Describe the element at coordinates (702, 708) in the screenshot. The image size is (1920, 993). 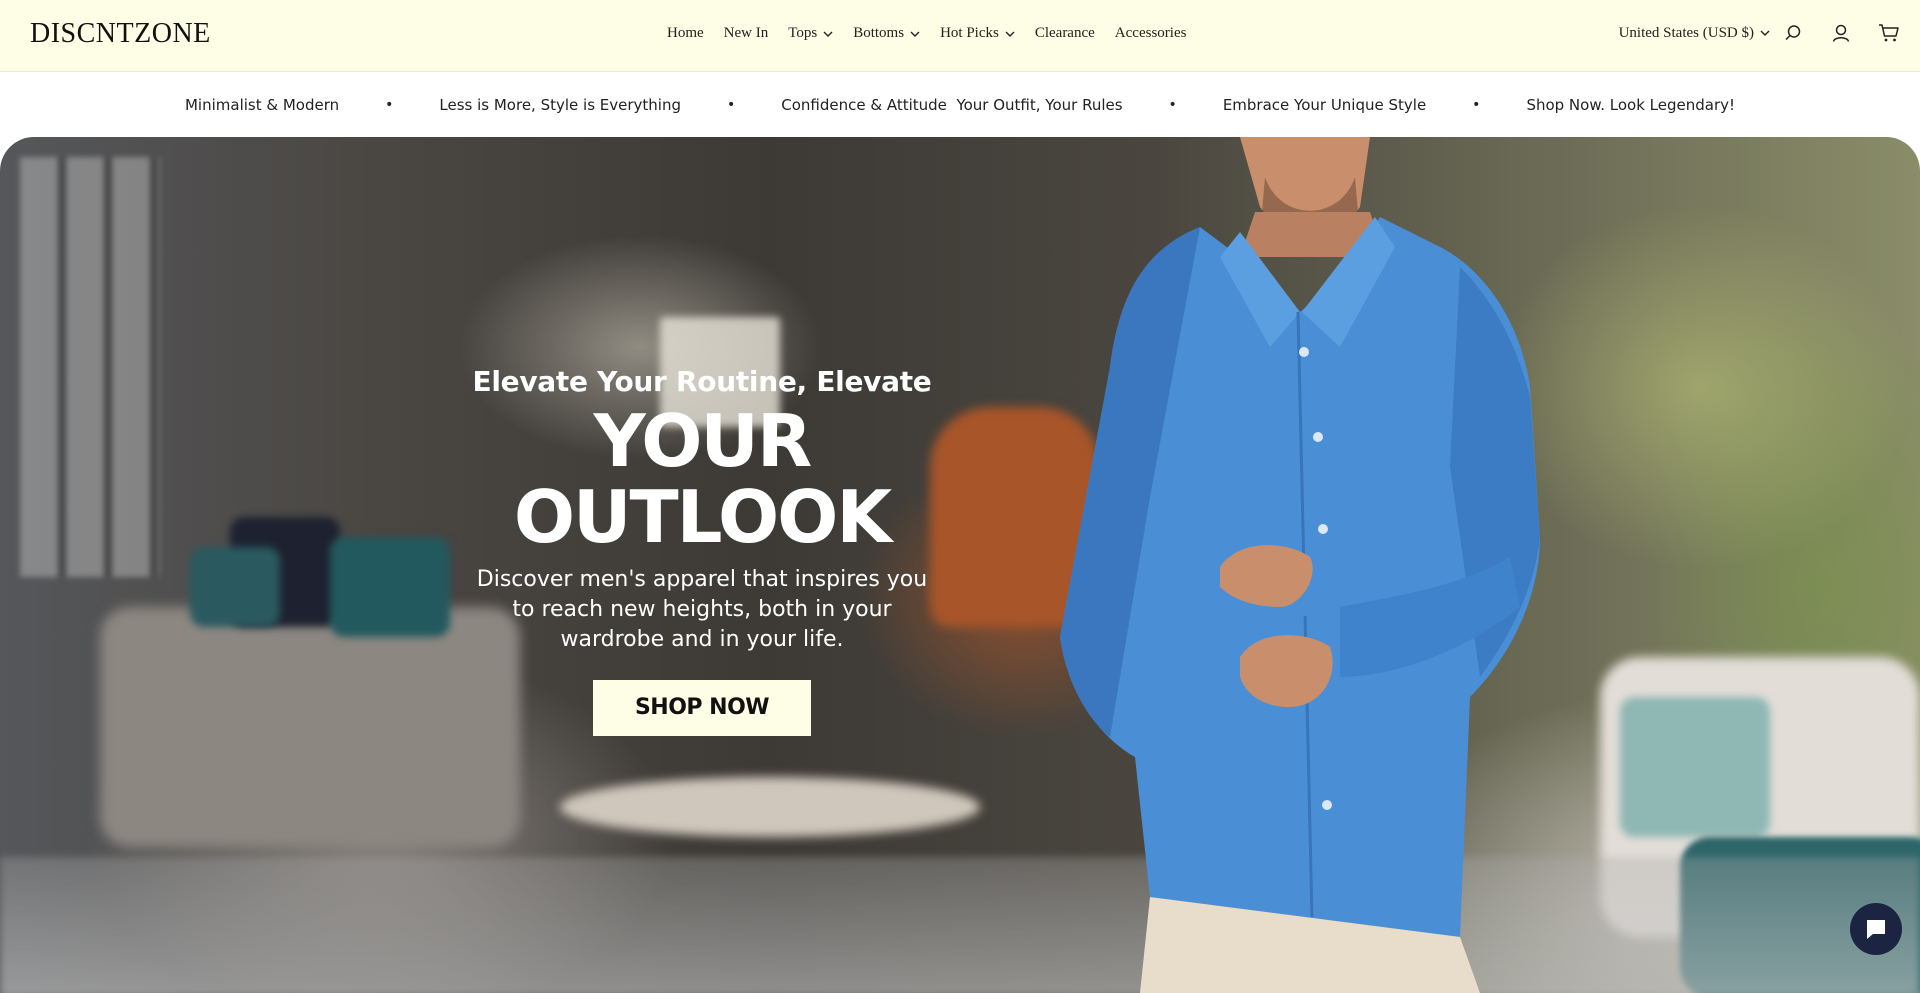
I see `shop-now-button: SHOP NOW` at that location.